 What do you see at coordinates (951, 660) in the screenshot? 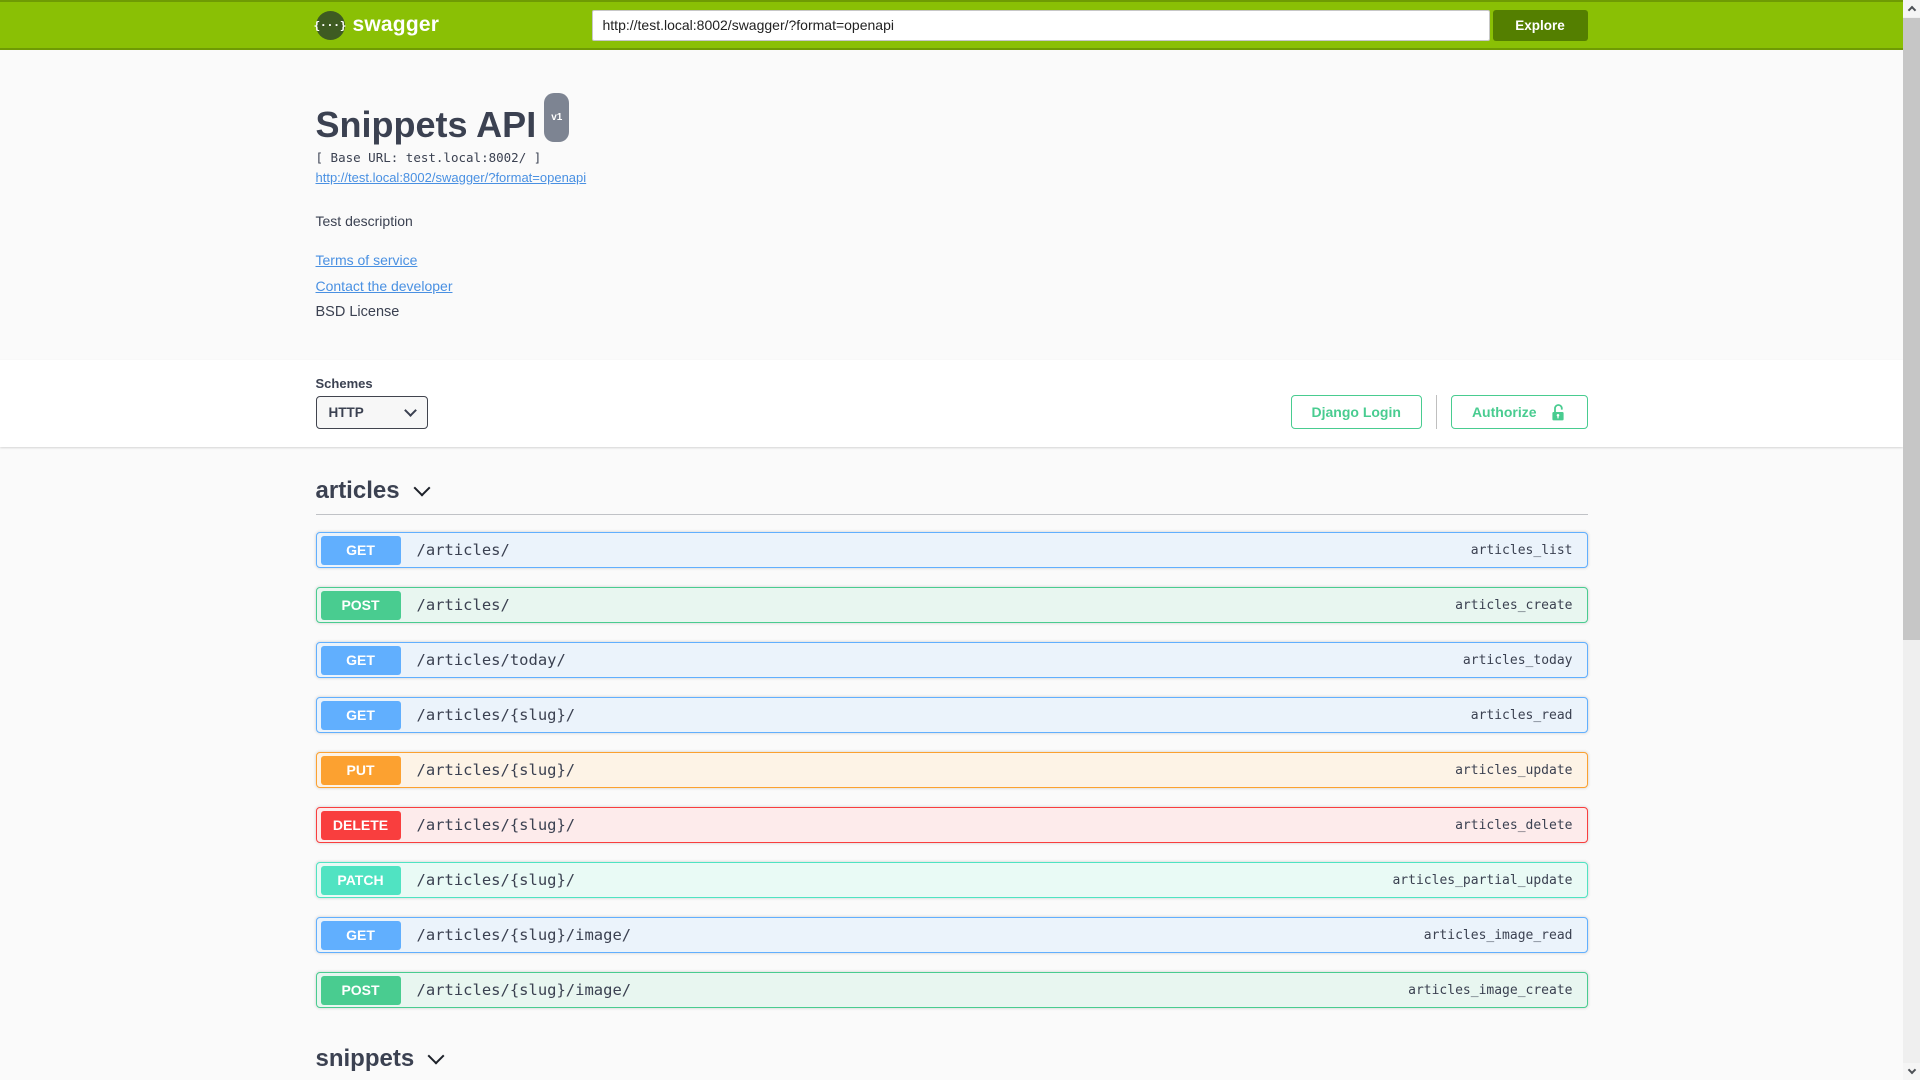
I see `operation-row: GET /articles/today/ articles_today` at bounding box center [951, 660].